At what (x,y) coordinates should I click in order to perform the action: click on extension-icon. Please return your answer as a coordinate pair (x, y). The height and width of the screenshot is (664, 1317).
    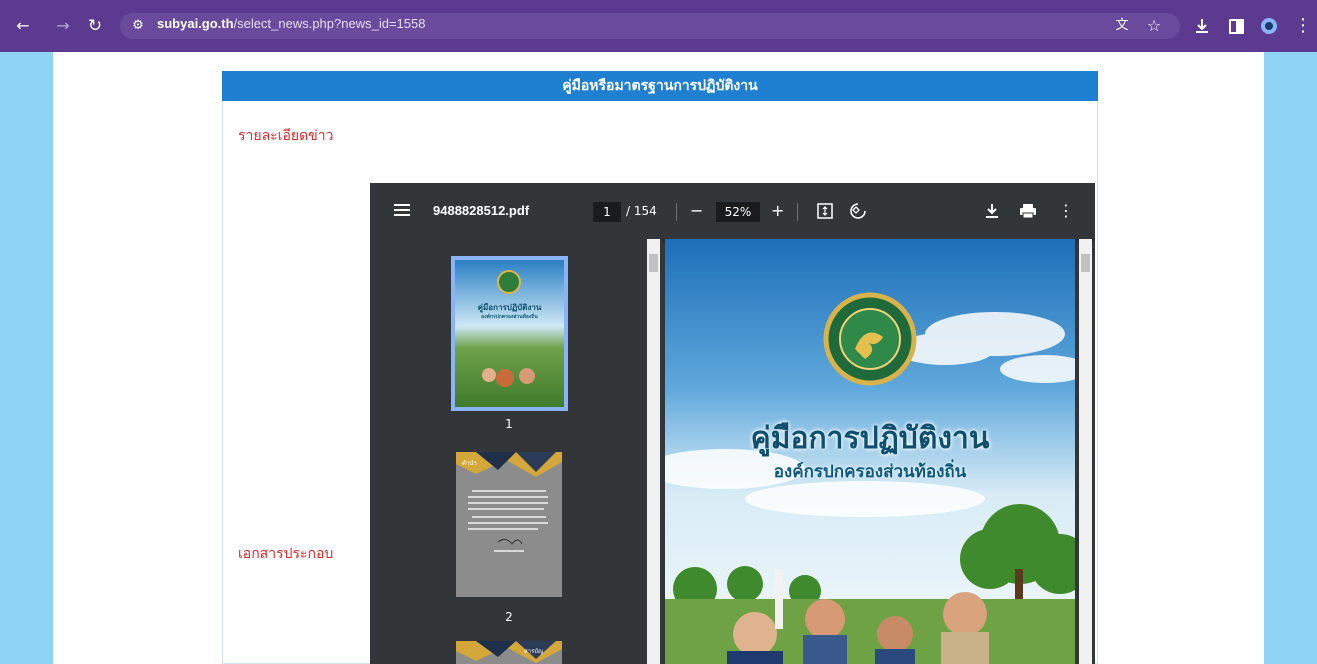
    Looking at the image, I should click on (1269, 26).